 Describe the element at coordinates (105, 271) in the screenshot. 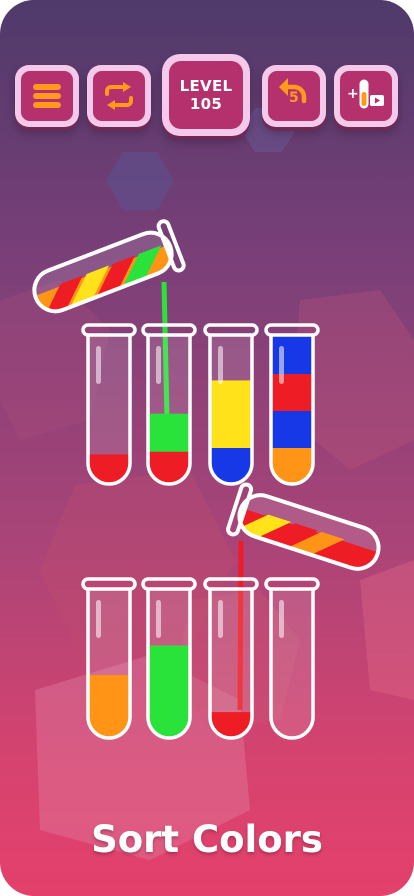

I see `pouring-tube-green` at that location.